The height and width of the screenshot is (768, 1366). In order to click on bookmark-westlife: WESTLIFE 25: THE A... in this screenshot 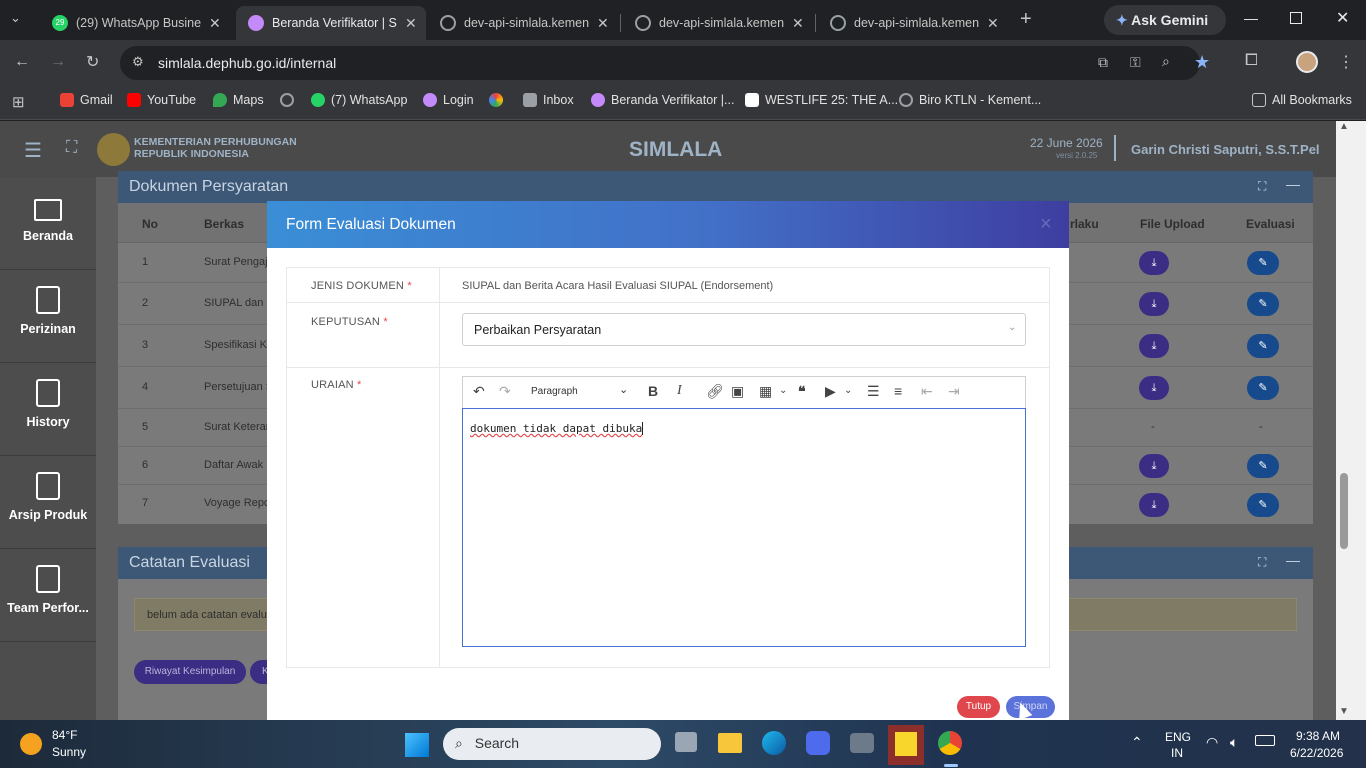, I will do `click(821, 100)`.